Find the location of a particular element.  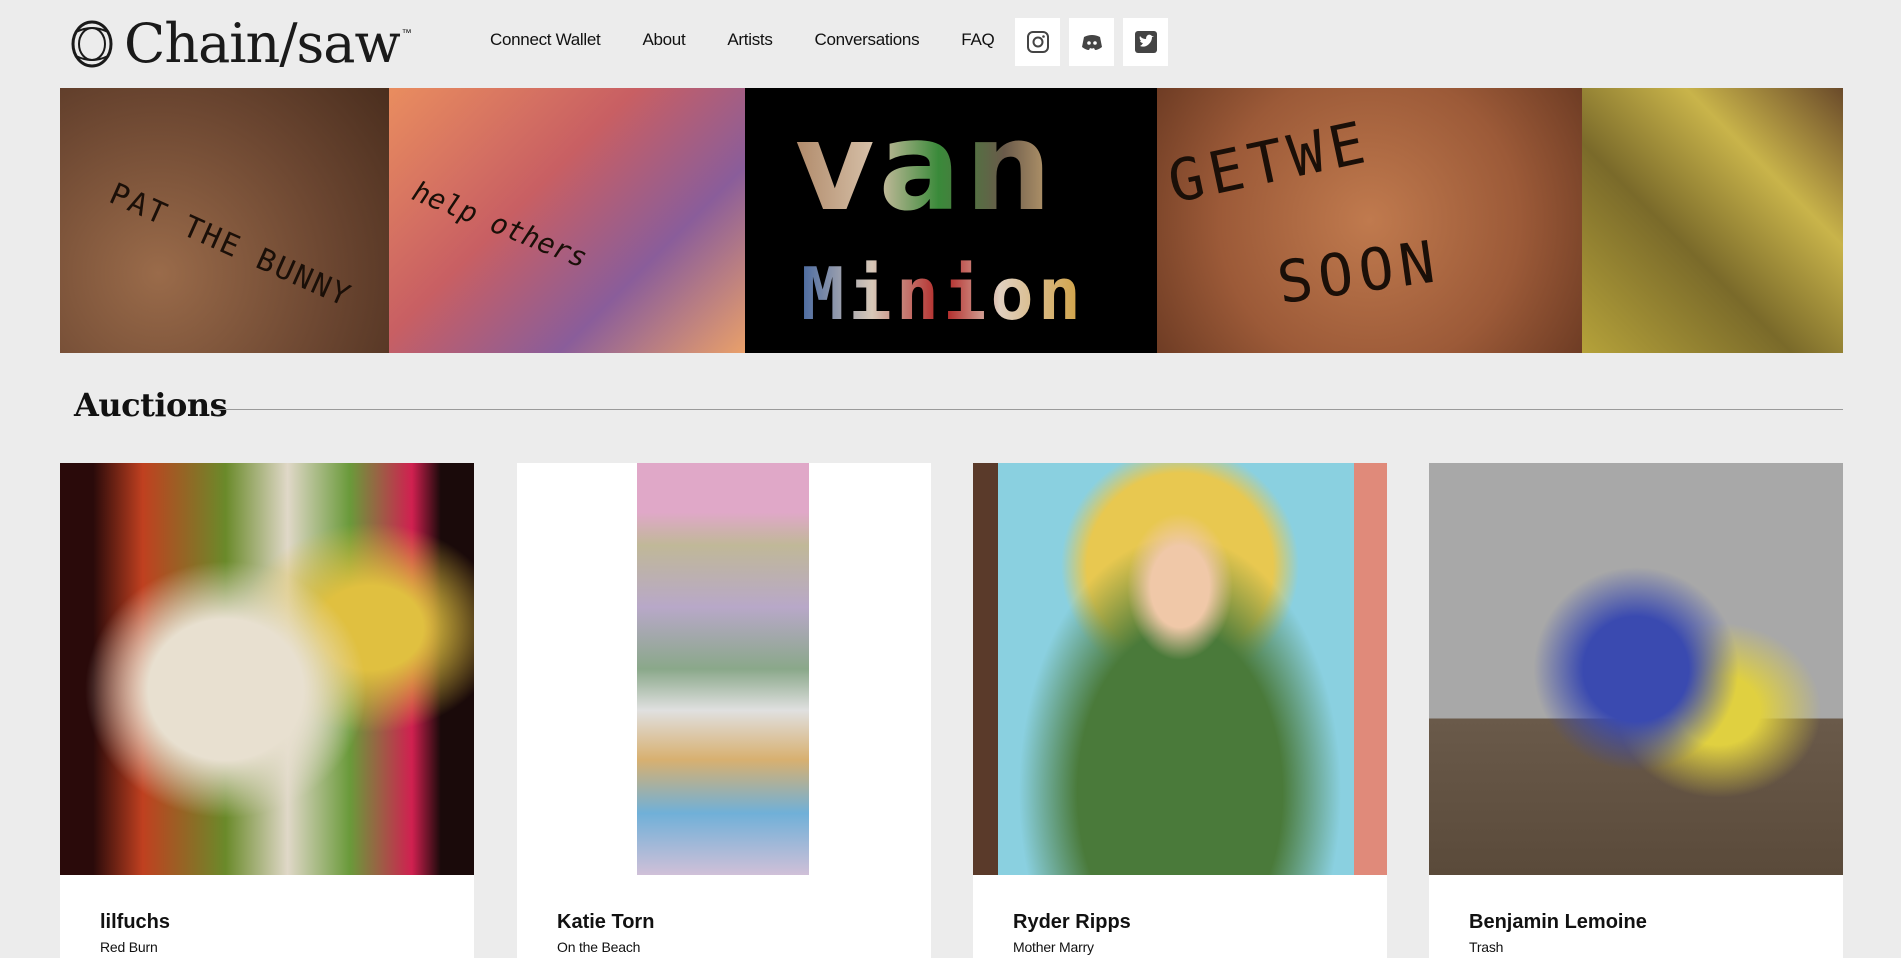

twitter-icon is located at coordinates (1145, 42).